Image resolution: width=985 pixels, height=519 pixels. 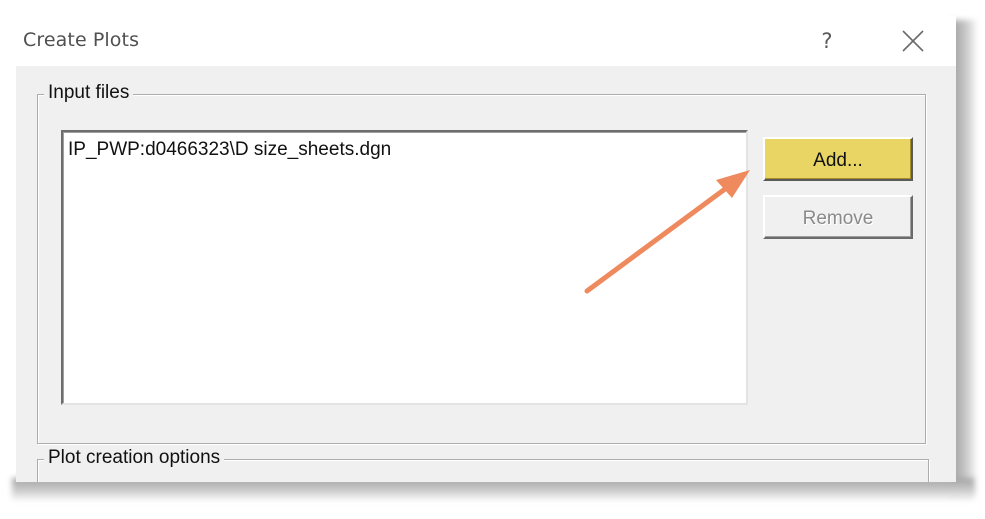 I want to click on input-files-label: Input files, so click(x=89, y=93).